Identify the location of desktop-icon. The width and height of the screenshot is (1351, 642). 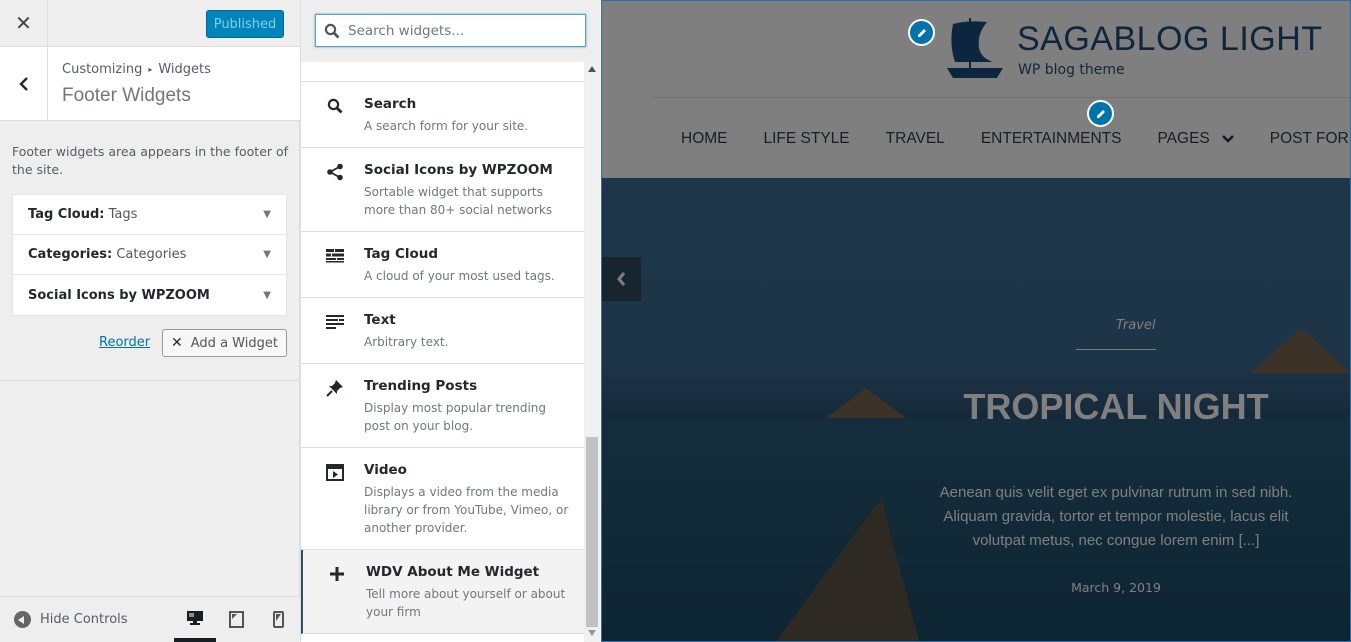
(195, 617).